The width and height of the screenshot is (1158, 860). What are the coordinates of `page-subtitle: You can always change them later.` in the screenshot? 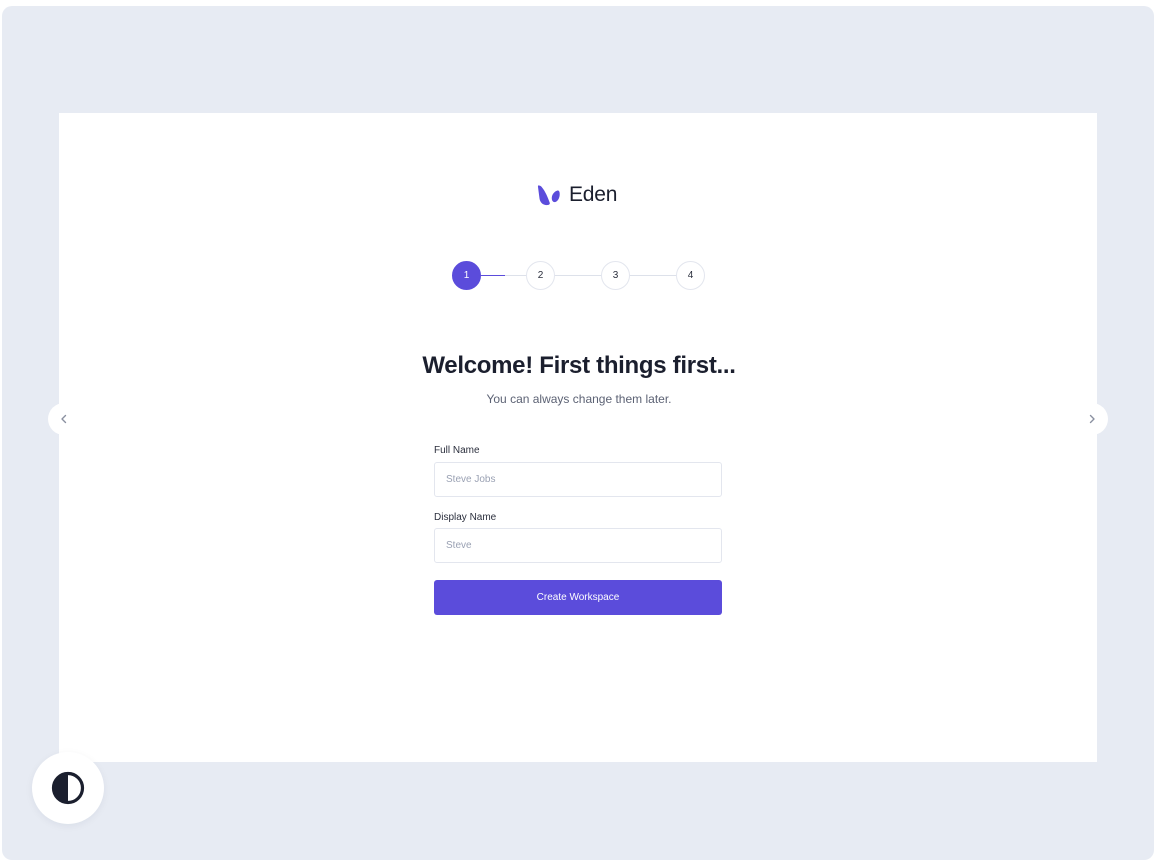 It's located at (579, 399).